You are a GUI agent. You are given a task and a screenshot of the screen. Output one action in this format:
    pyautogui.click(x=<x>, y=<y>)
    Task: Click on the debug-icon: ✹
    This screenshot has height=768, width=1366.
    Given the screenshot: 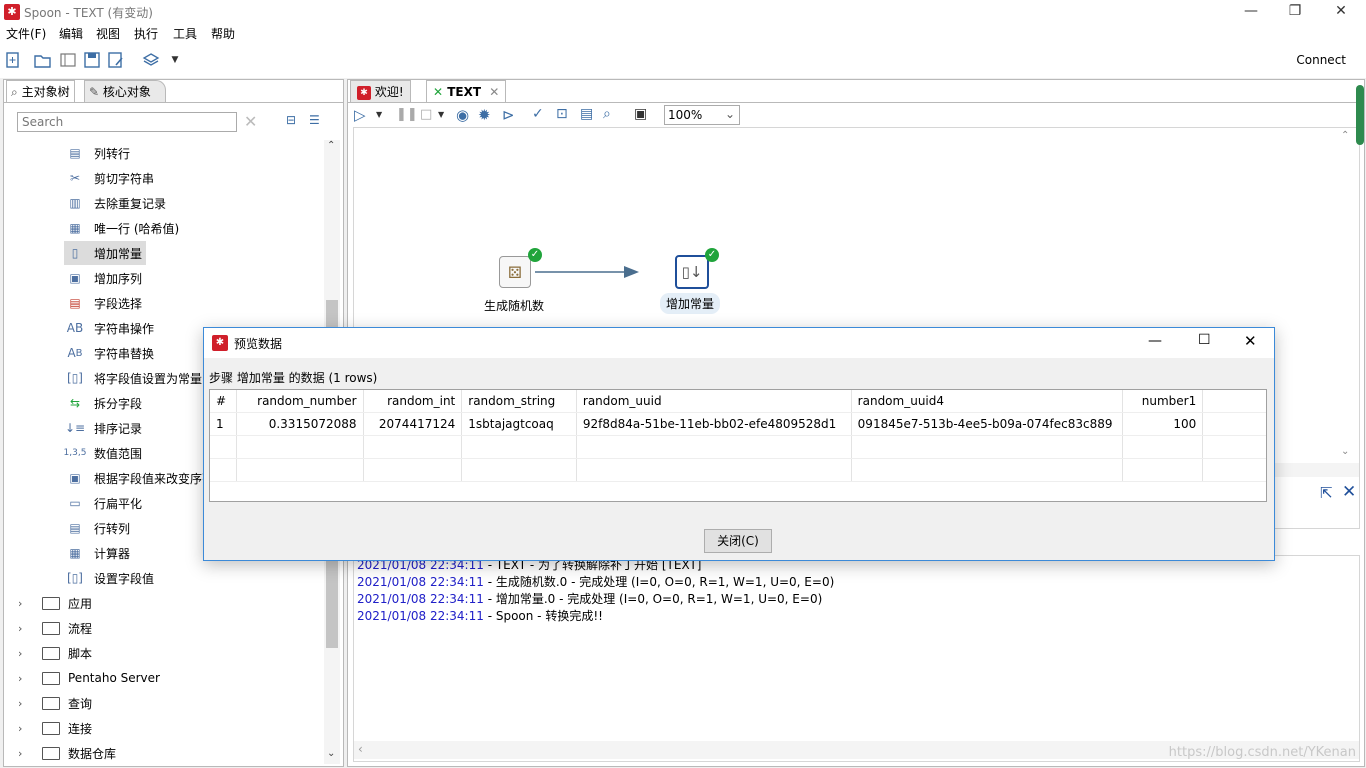 What is the action you would take?
    pyautogui.click(x=484, y=115)
    